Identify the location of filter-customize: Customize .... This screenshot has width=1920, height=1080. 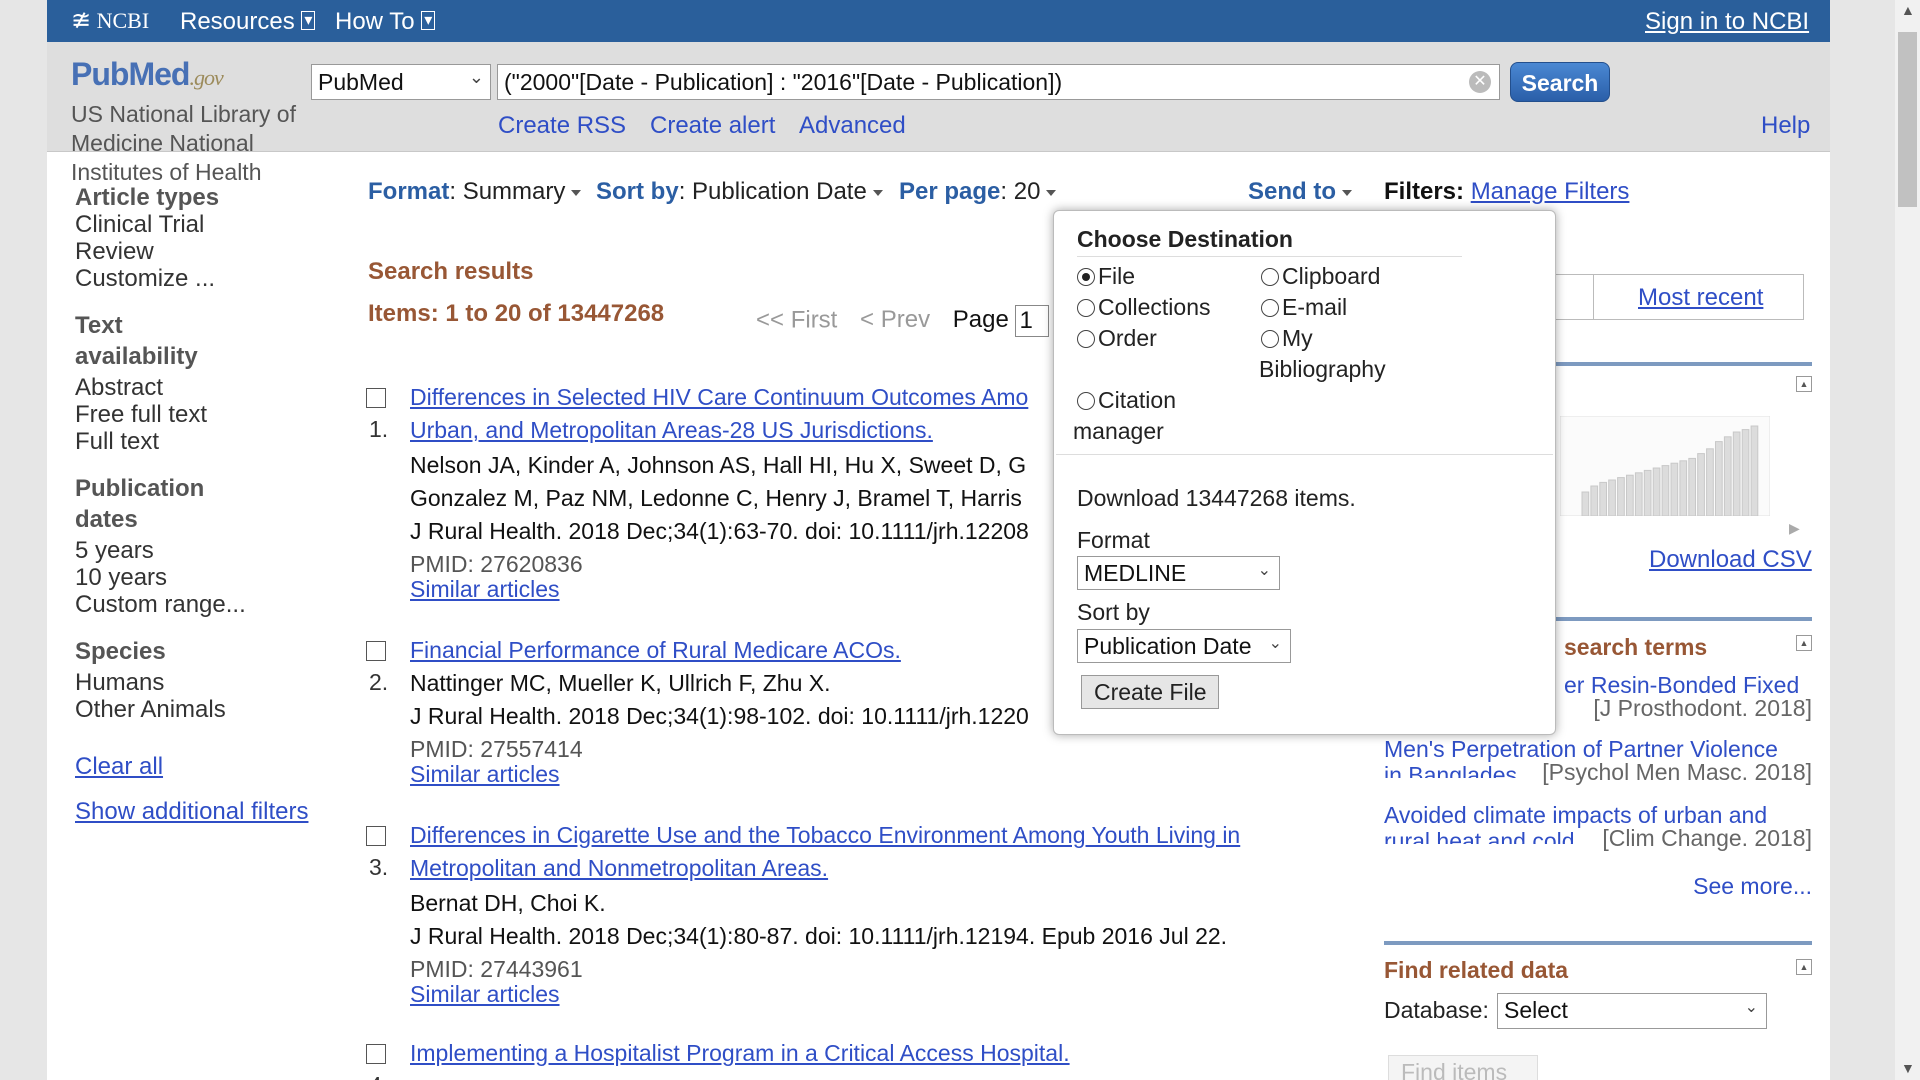
(200, 278).